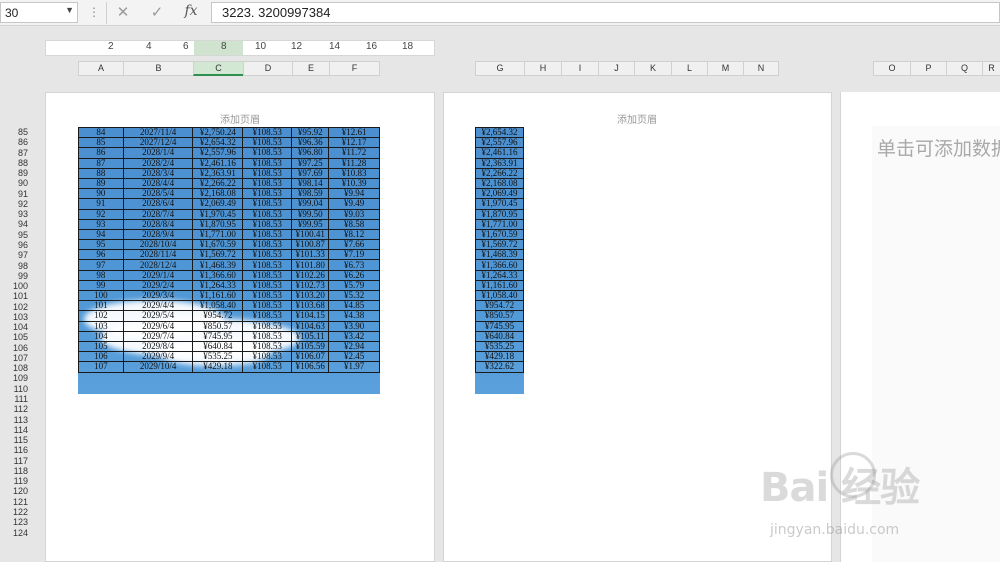  Describe the element at coordinates (16, 296) in the screenshot. I see `row-header: 101` at that location.